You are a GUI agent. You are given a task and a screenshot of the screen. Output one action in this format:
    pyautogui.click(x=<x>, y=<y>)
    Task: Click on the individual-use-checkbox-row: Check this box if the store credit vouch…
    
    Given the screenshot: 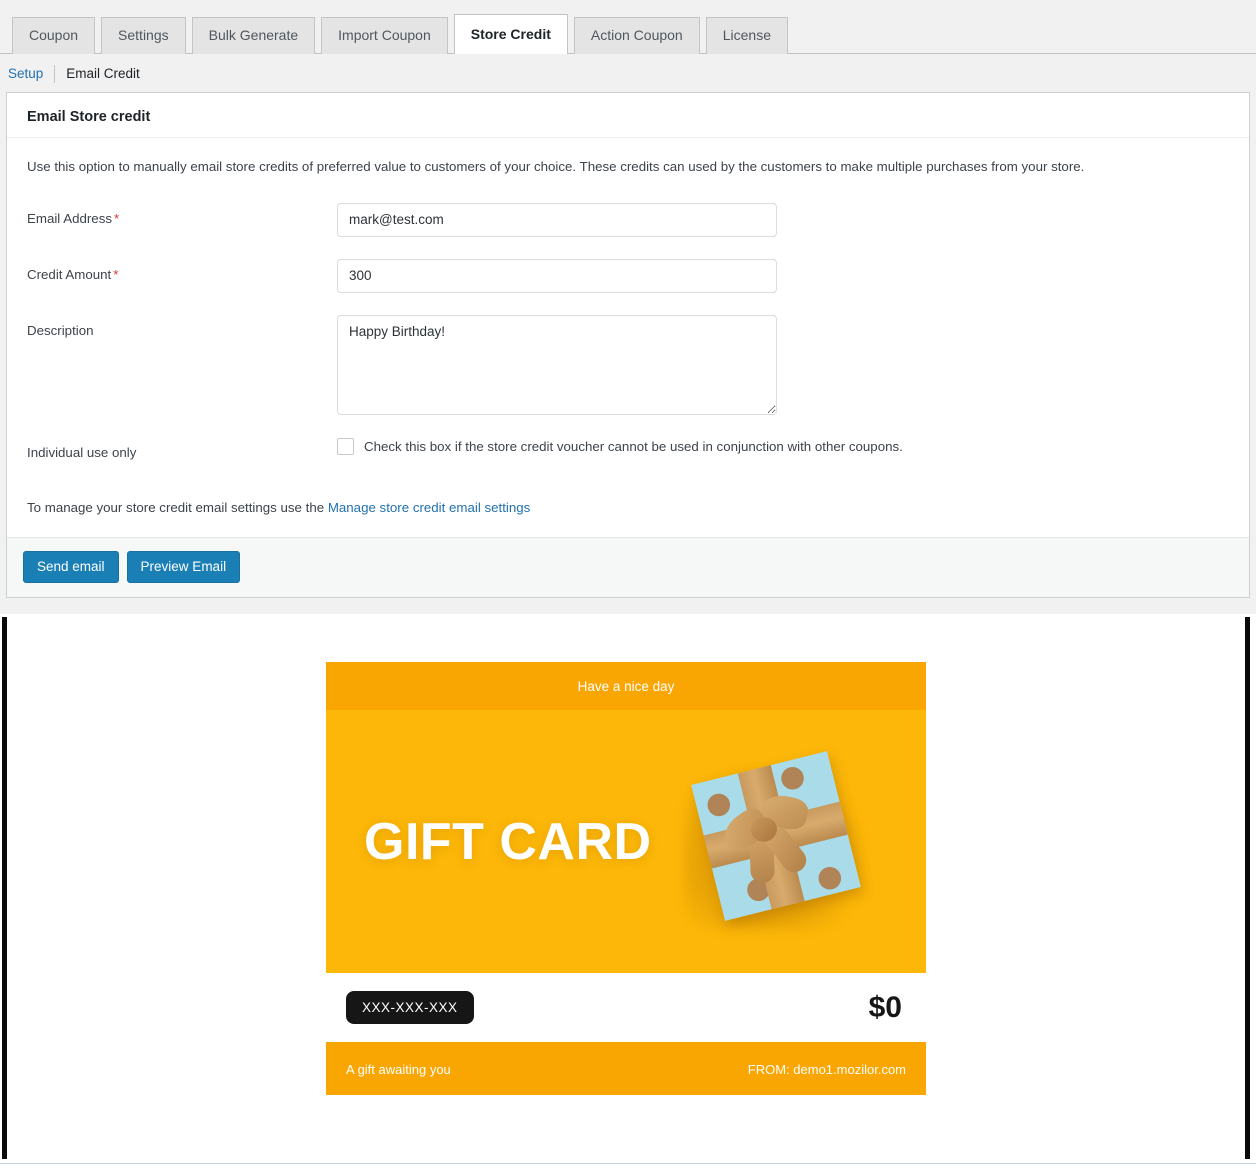 What is the action you would take?
    pyautogui.click(x=620, y=446)
    